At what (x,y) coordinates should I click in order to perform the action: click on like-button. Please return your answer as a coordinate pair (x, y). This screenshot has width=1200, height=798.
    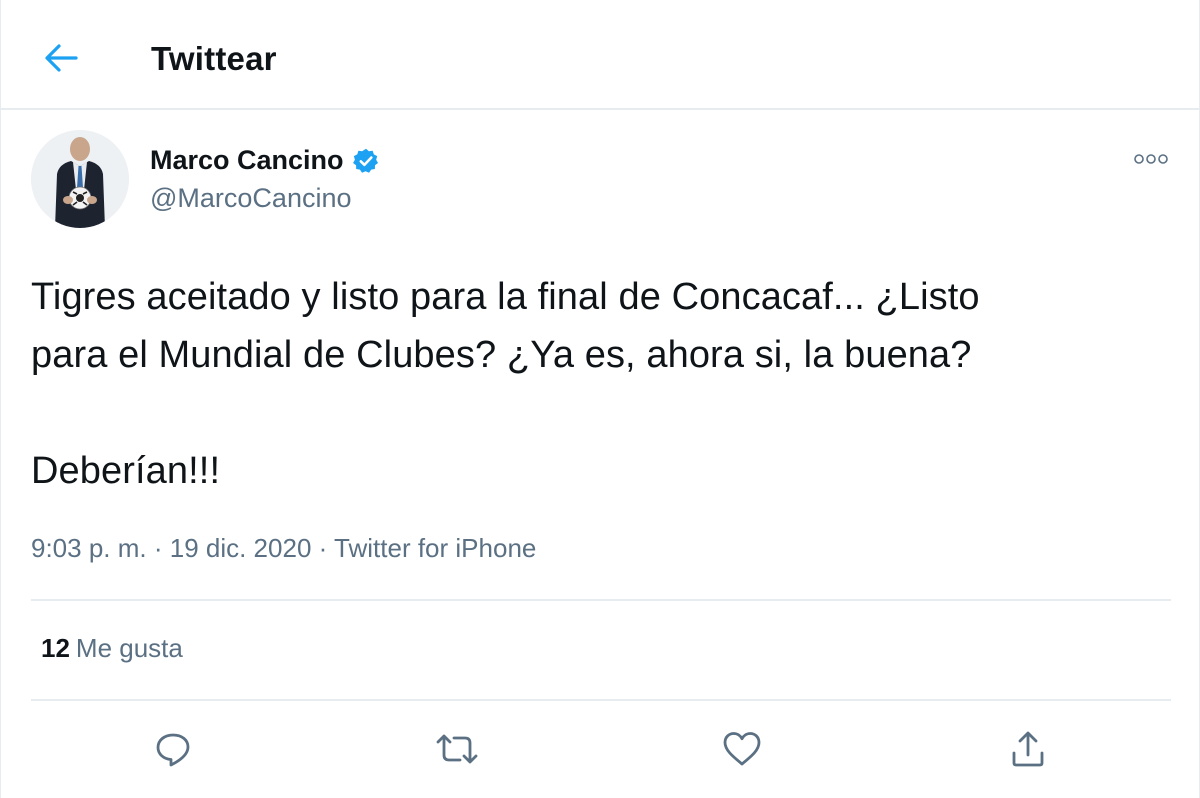
    Looking at the image, I should click on (742, 749).